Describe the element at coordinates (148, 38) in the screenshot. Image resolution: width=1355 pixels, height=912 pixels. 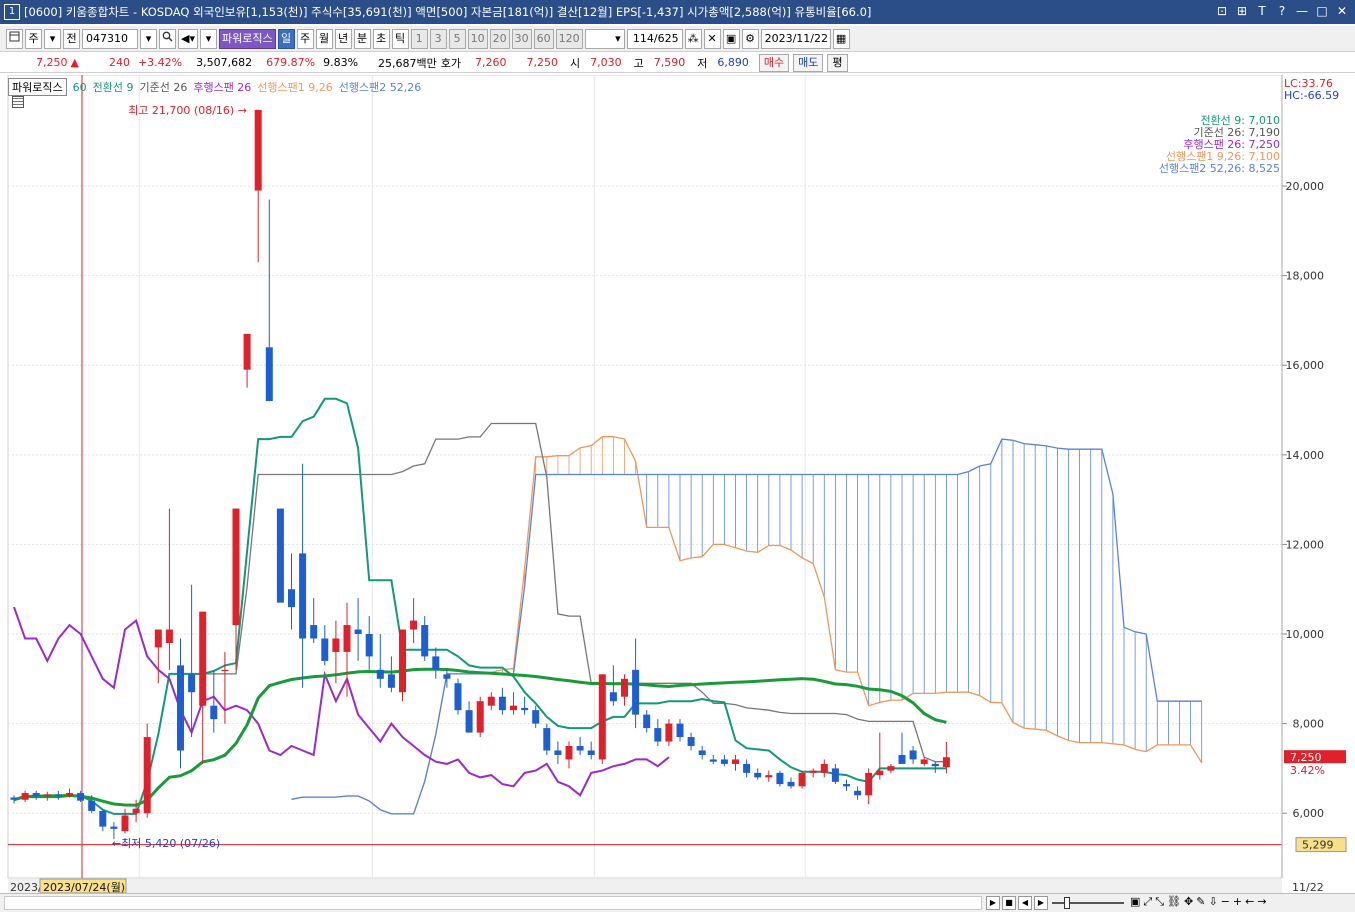
I see `code-dropdown-icon: ▾` at that location.